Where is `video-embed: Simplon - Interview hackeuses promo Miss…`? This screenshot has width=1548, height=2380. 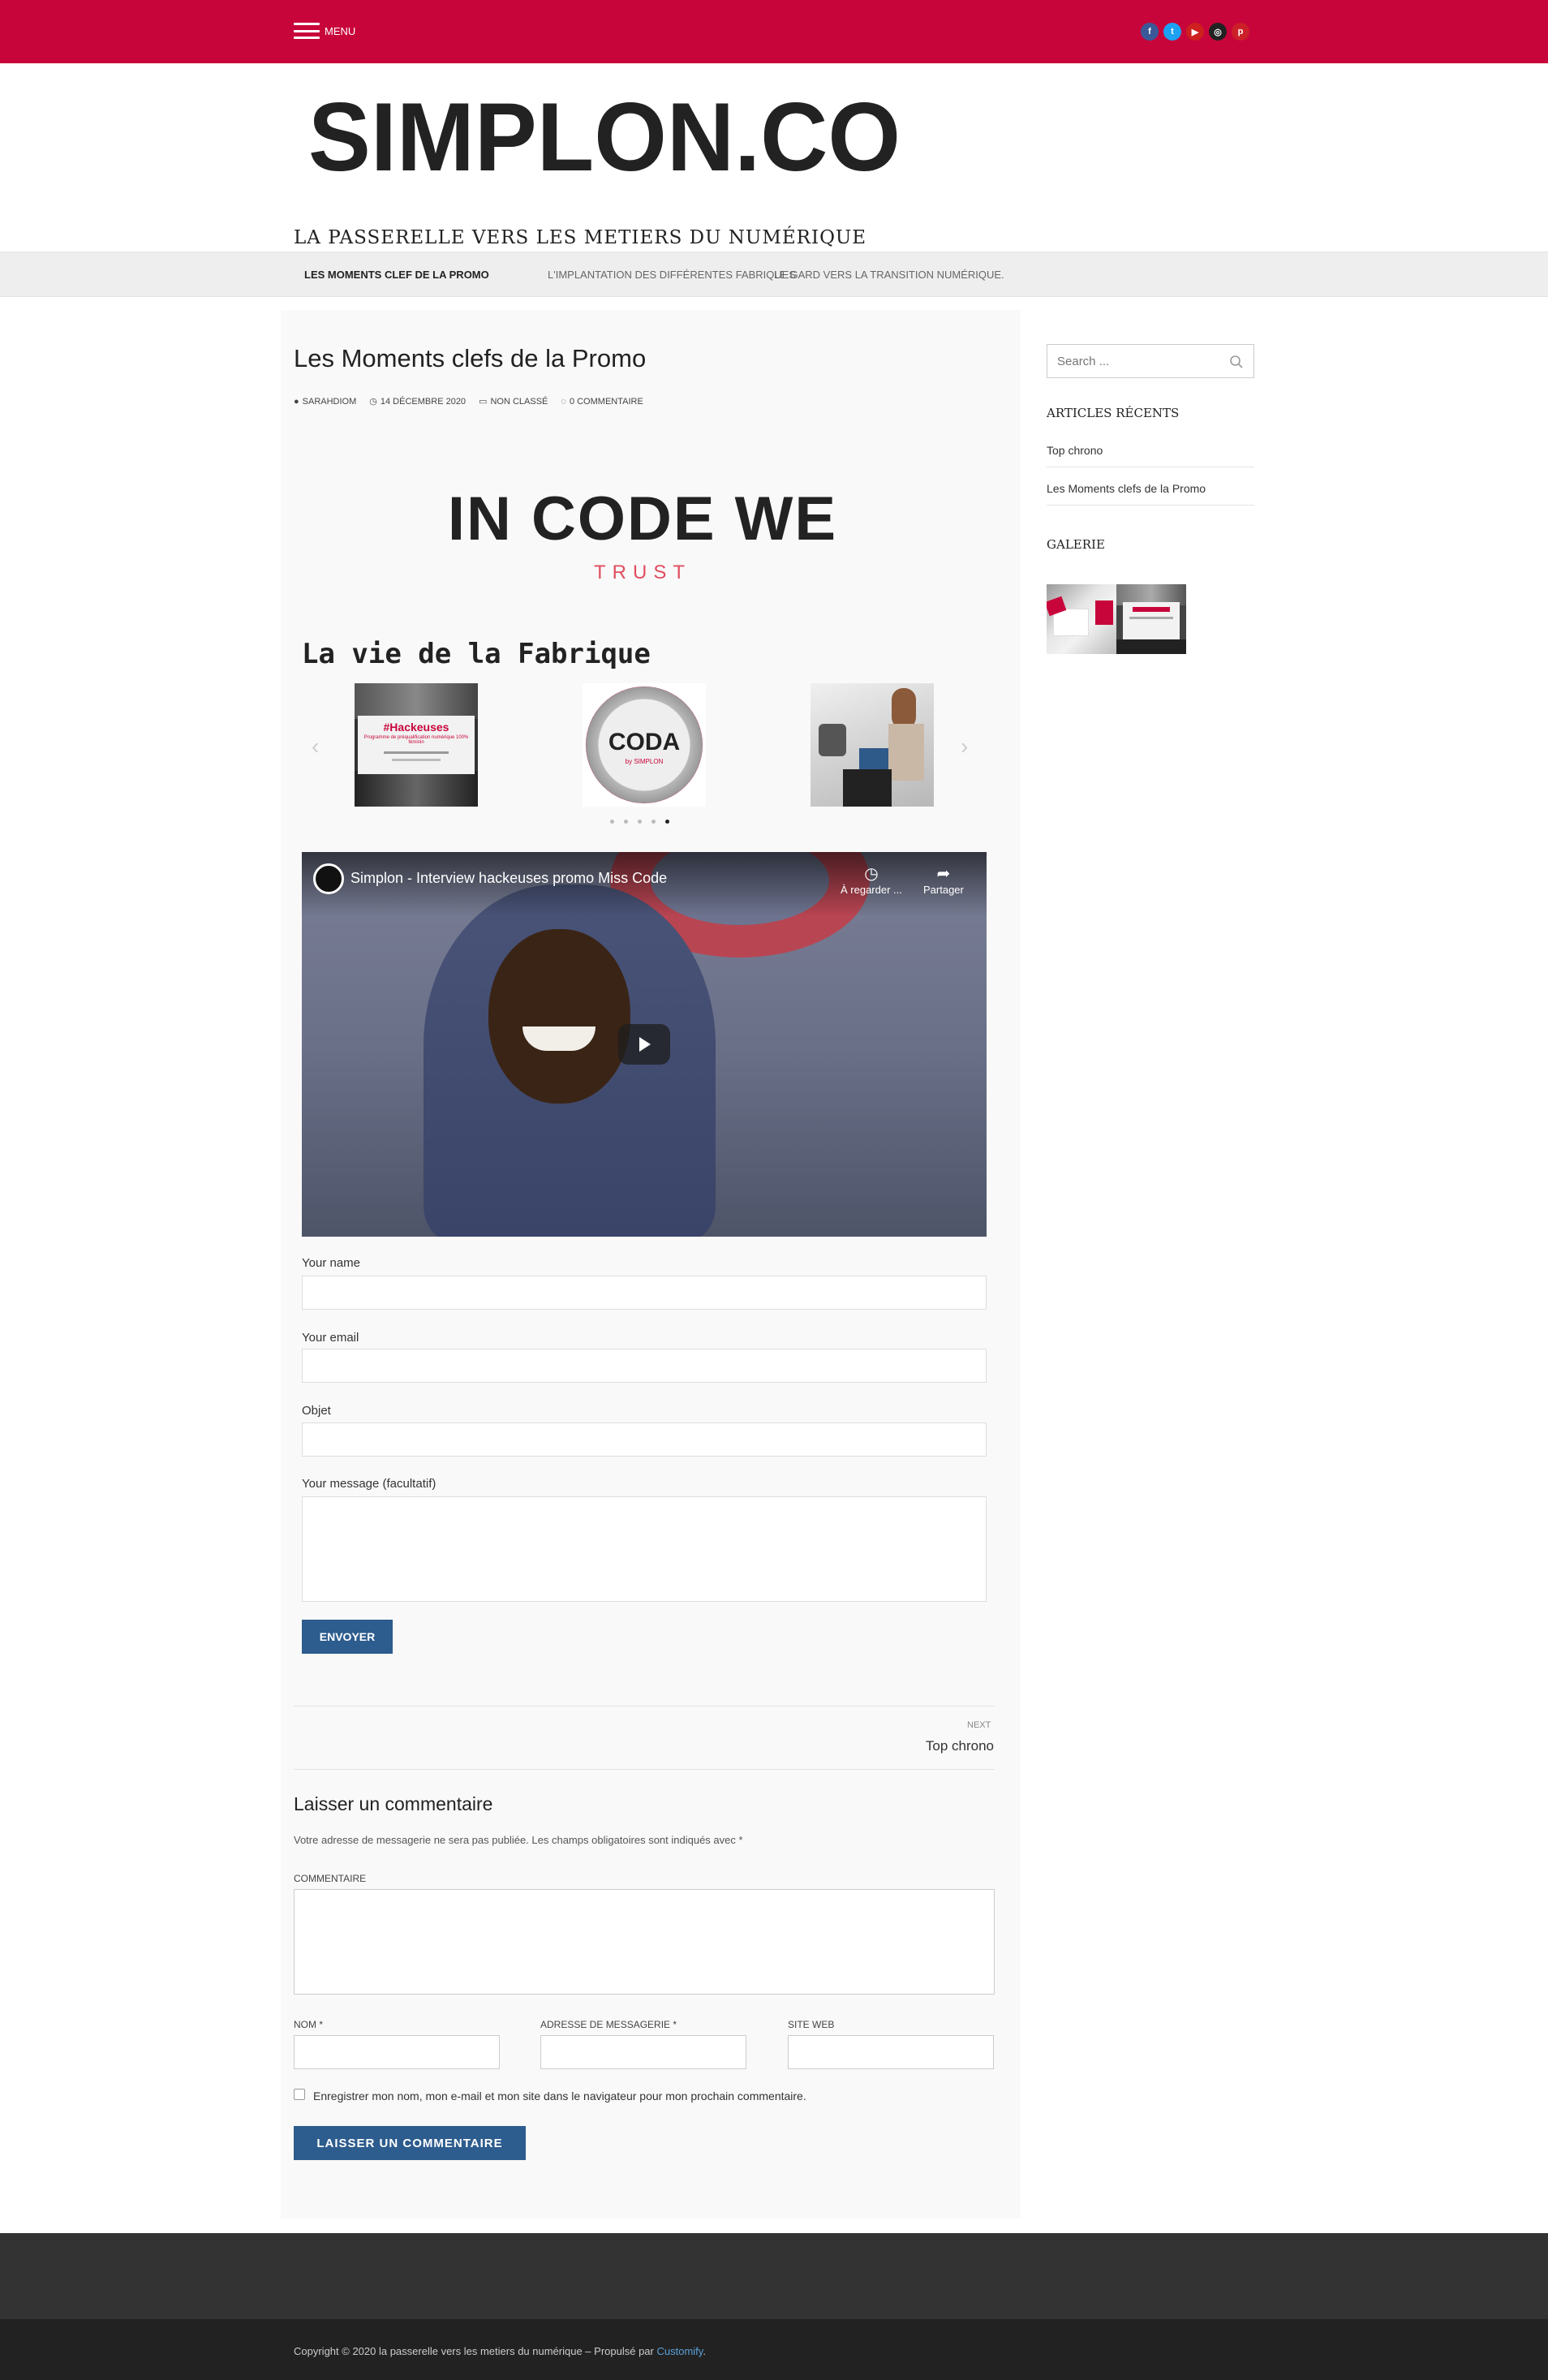
video-embed: Simplon - Interview hackeuses promo Miss… is located at coordinates (644, 1044).